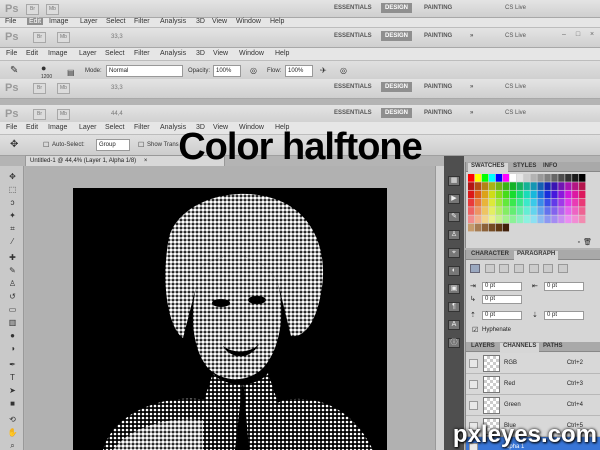 The image size is (600, 450). What do you see at coordinates (471, 87) in the screenshot?
I see `more-workspaces: »` at bounding box center [471, 87].